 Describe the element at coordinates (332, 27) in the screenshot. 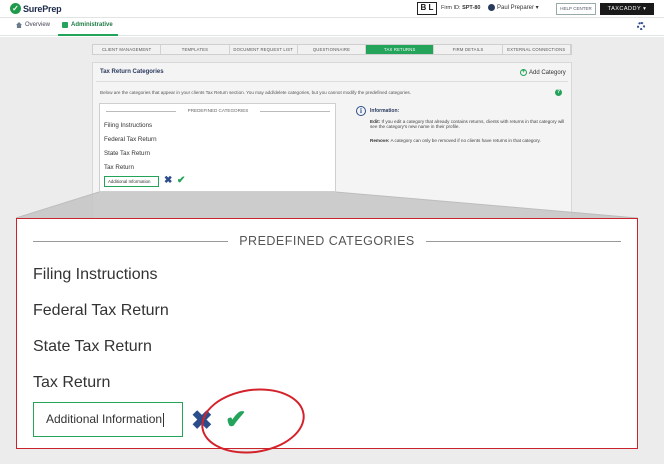

I see `main-nav: Overview Administrative` at that location.